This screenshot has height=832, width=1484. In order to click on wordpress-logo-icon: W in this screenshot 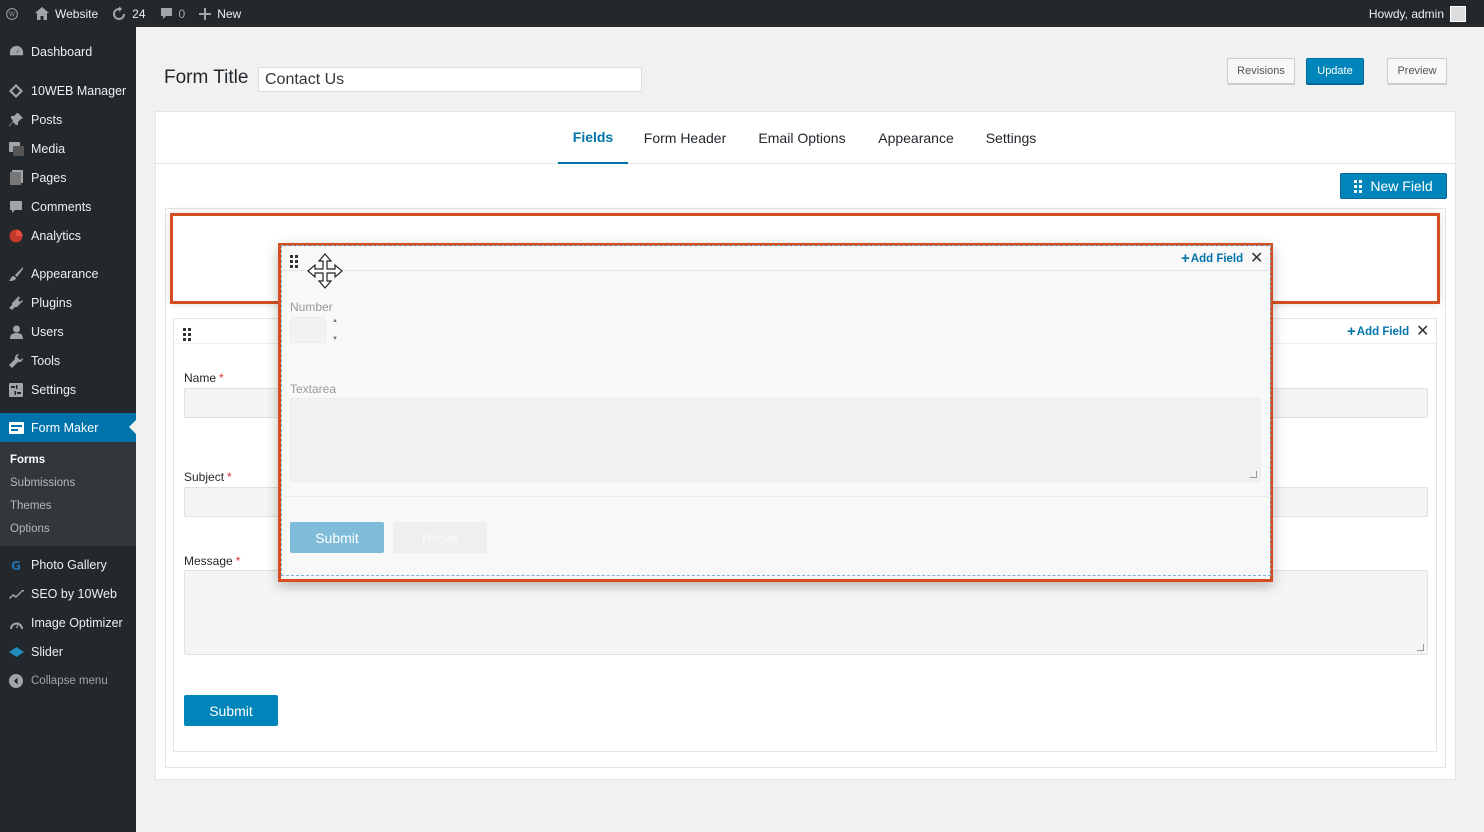, I will do `click(14, 13)`.